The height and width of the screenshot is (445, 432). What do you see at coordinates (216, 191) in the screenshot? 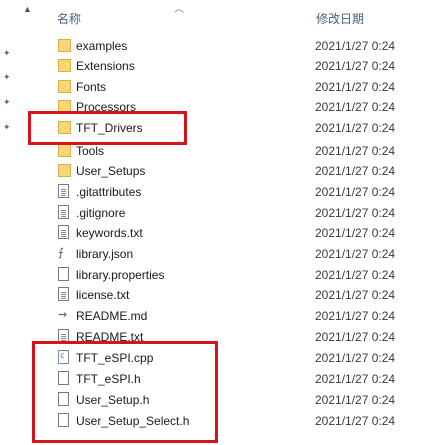
I see `file-row: .gitattributes 2021/1/27 0:24` at bounding box center [216, 191].